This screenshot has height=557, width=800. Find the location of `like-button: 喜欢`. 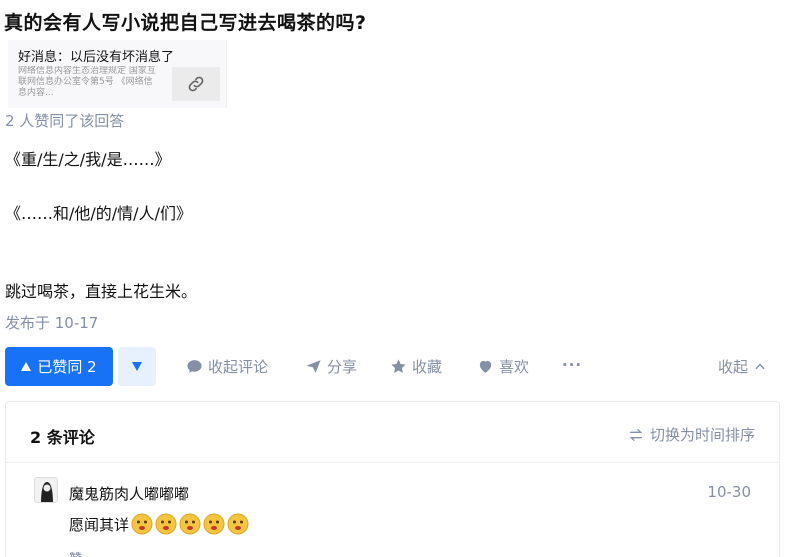

like-button: 喜欢 is located at coordinates (503, 366).